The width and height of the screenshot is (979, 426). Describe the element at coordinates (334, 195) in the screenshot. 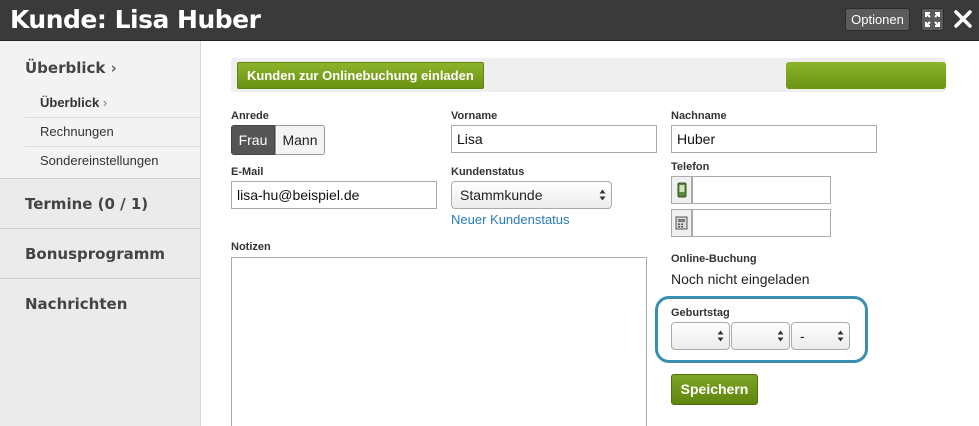

I see `email-field: lisa-hu@beispiel.de` at that location.